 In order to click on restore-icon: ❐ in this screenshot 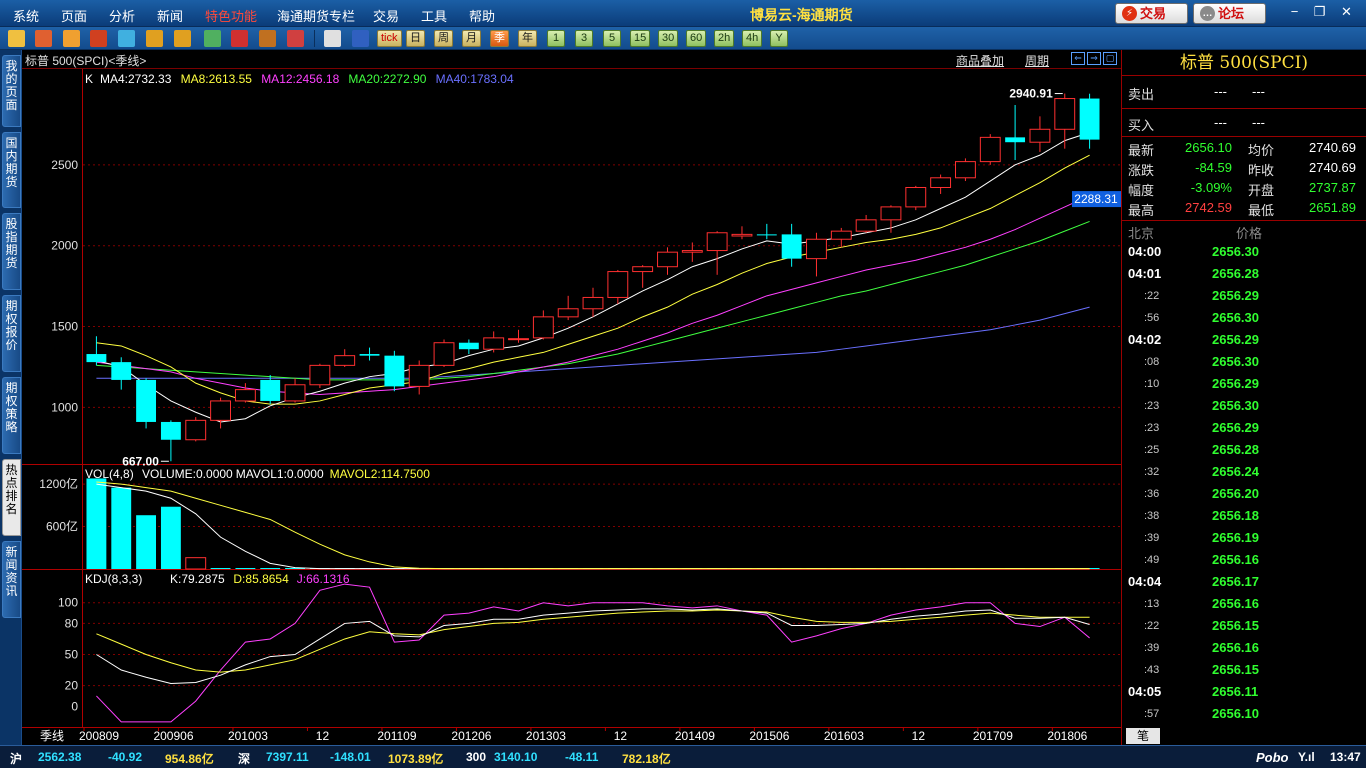, I will do `click(1319, 12)`.